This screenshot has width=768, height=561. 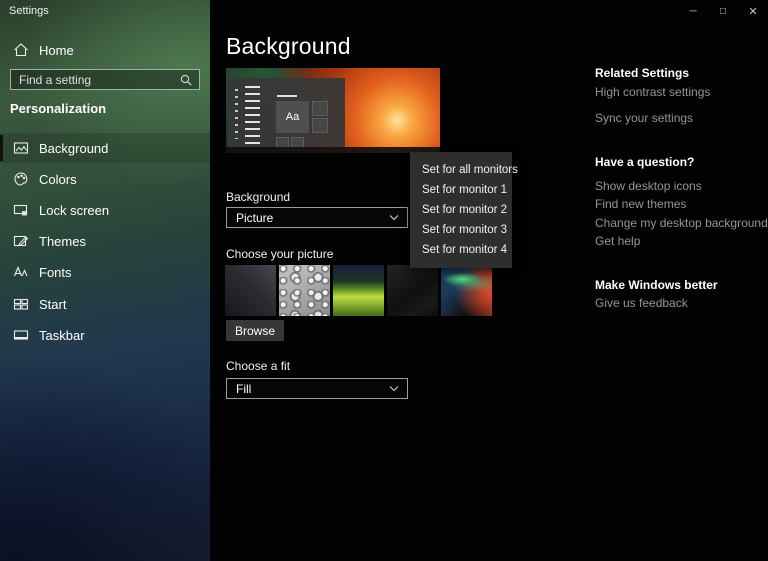 What do you see at coordinates (292, 117) in the screenshot?
I see `preview-tile-aa: Aa` at bounding box center [292, 117].